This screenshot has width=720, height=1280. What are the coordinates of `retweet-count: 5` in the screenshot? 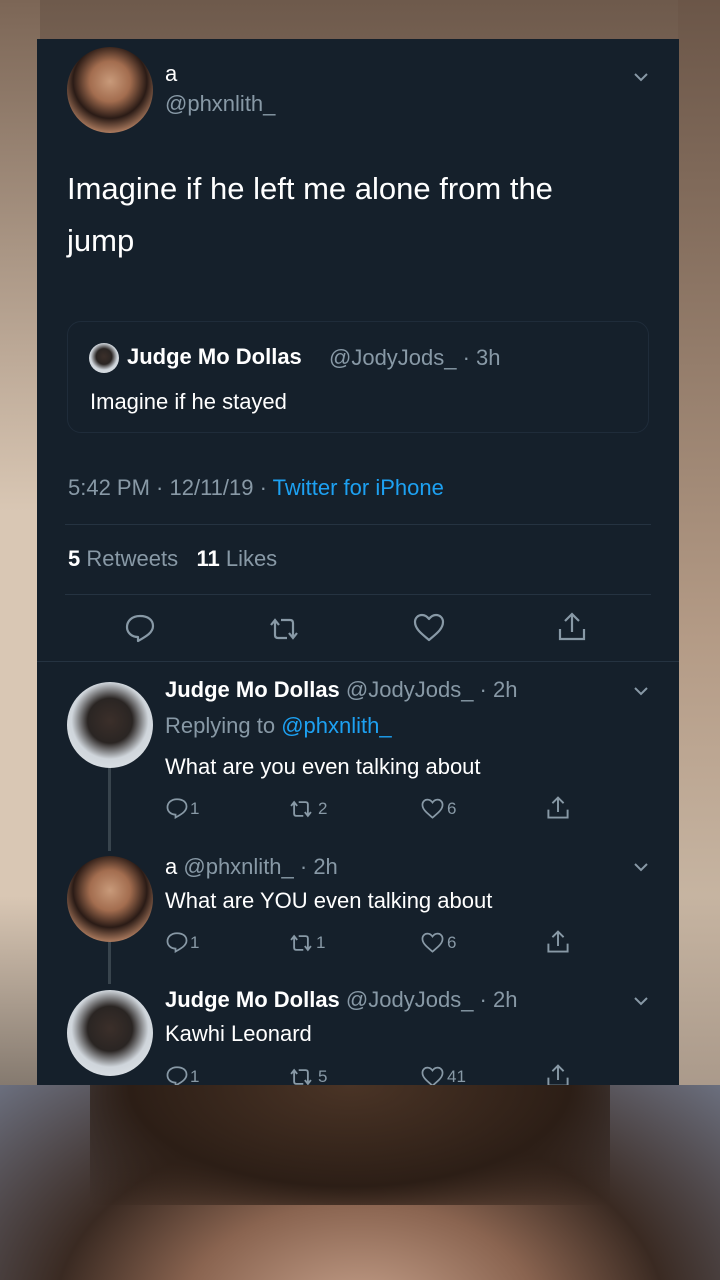 It's located at (323, 1076).